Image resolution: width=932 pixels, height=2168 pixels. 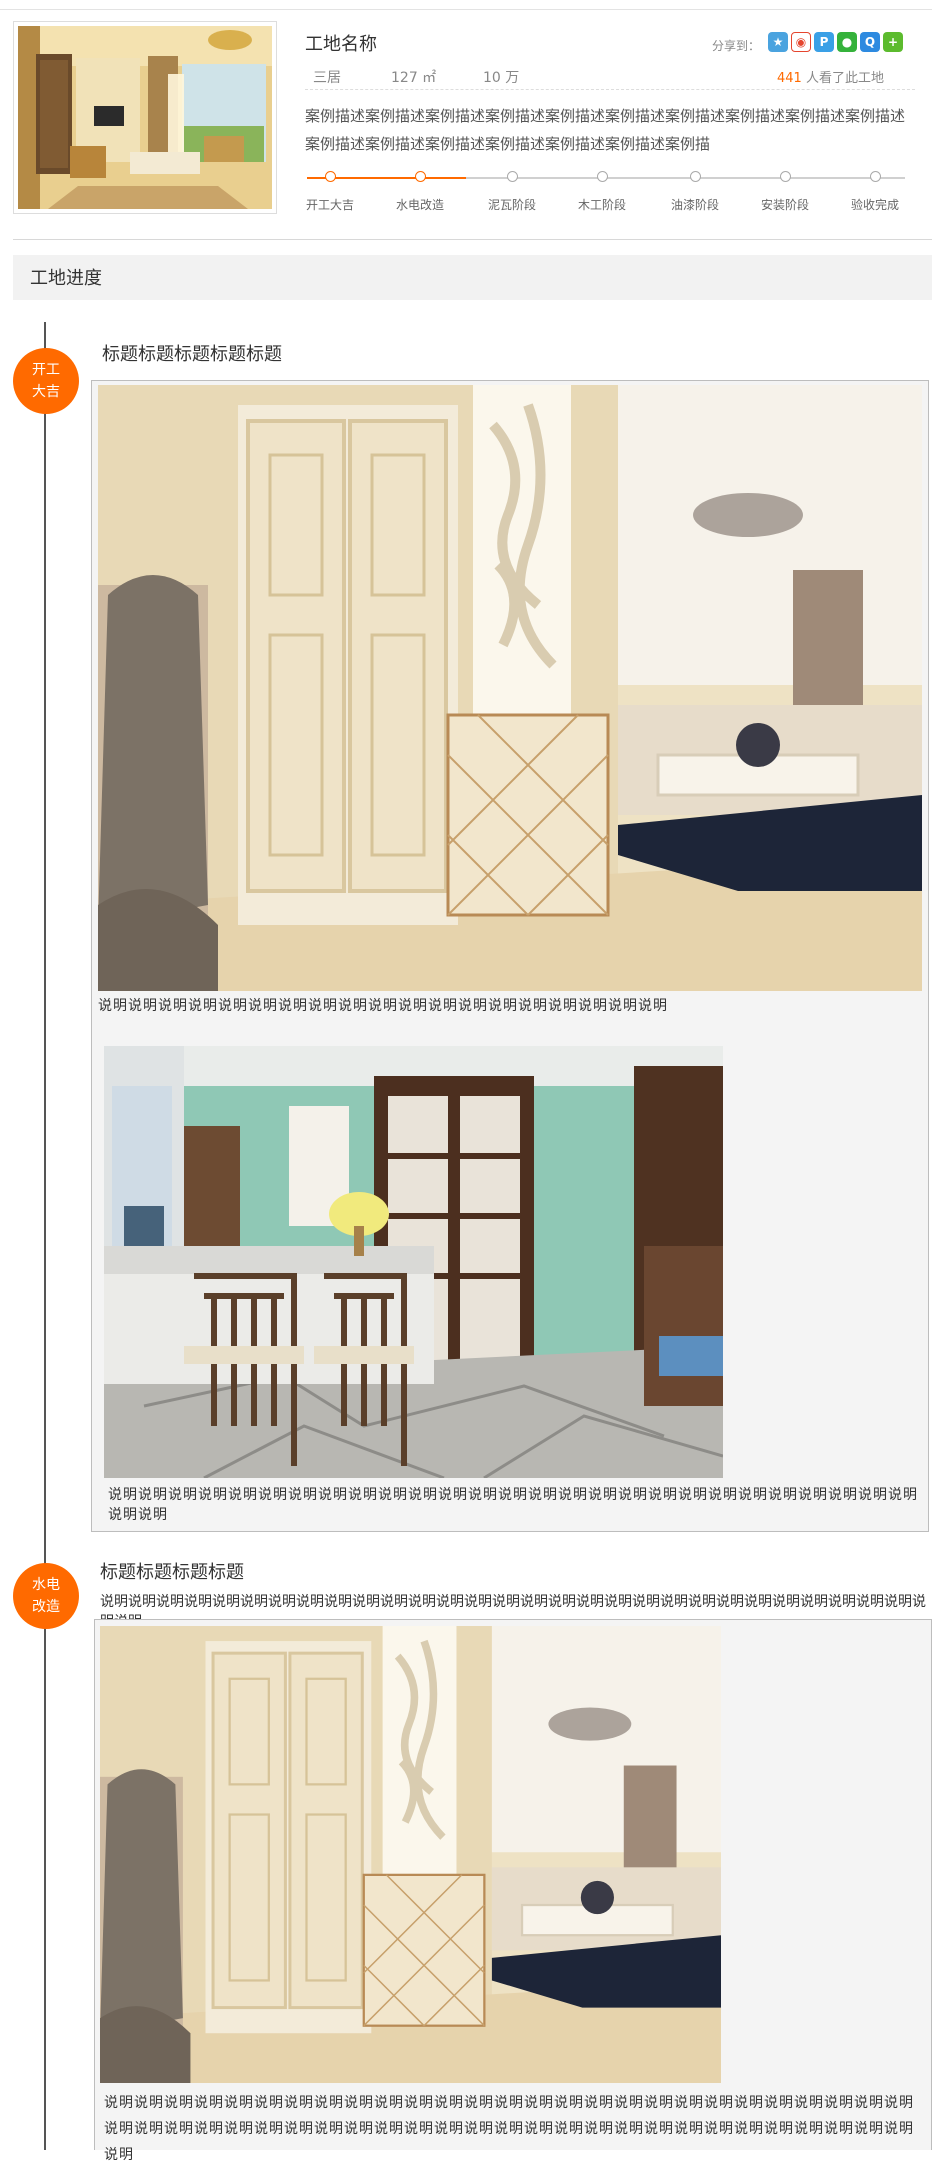 I want to click on layout-type: 三居, so click(x=327, y=78).